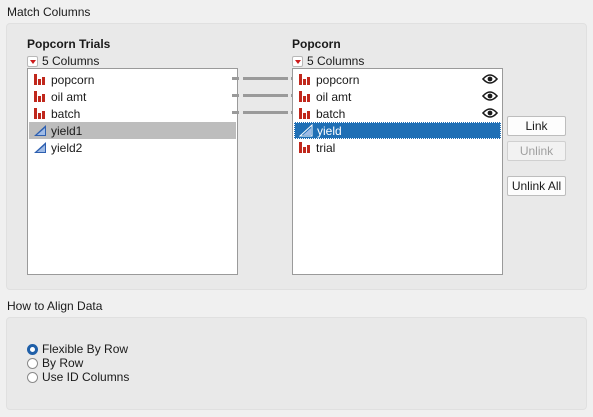  Describe the element at coordinates (329, 130) in the screenshot. I see `list-item-label: yield` at that location.